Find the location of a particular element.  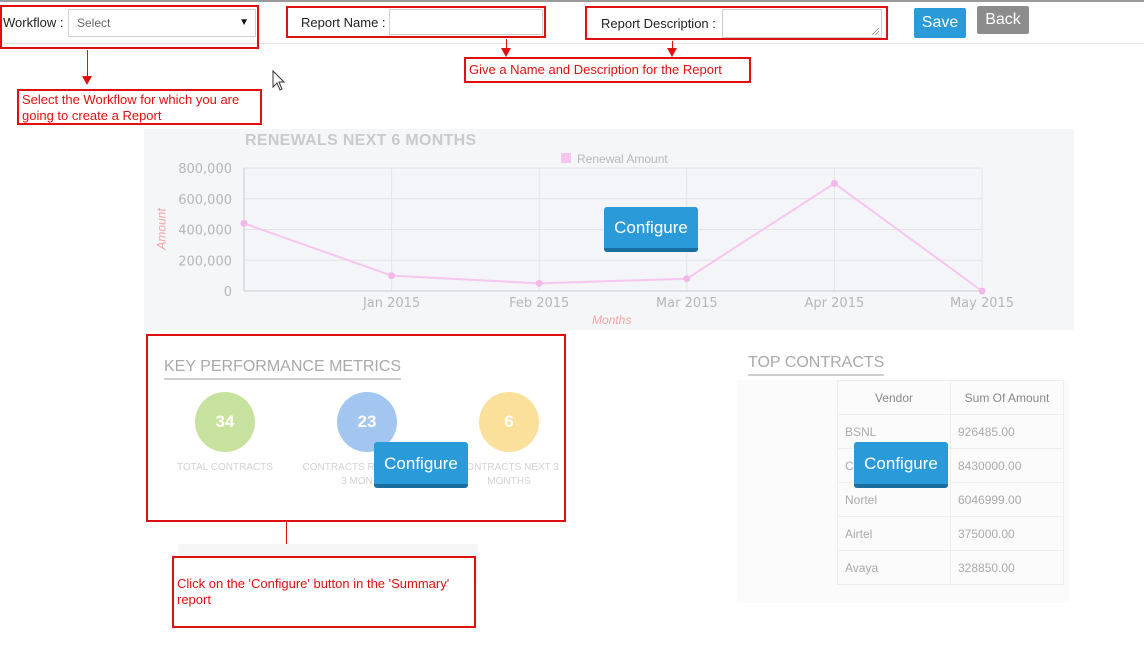

y-tick-label: 400,000 is located at coordinates (205, 231).